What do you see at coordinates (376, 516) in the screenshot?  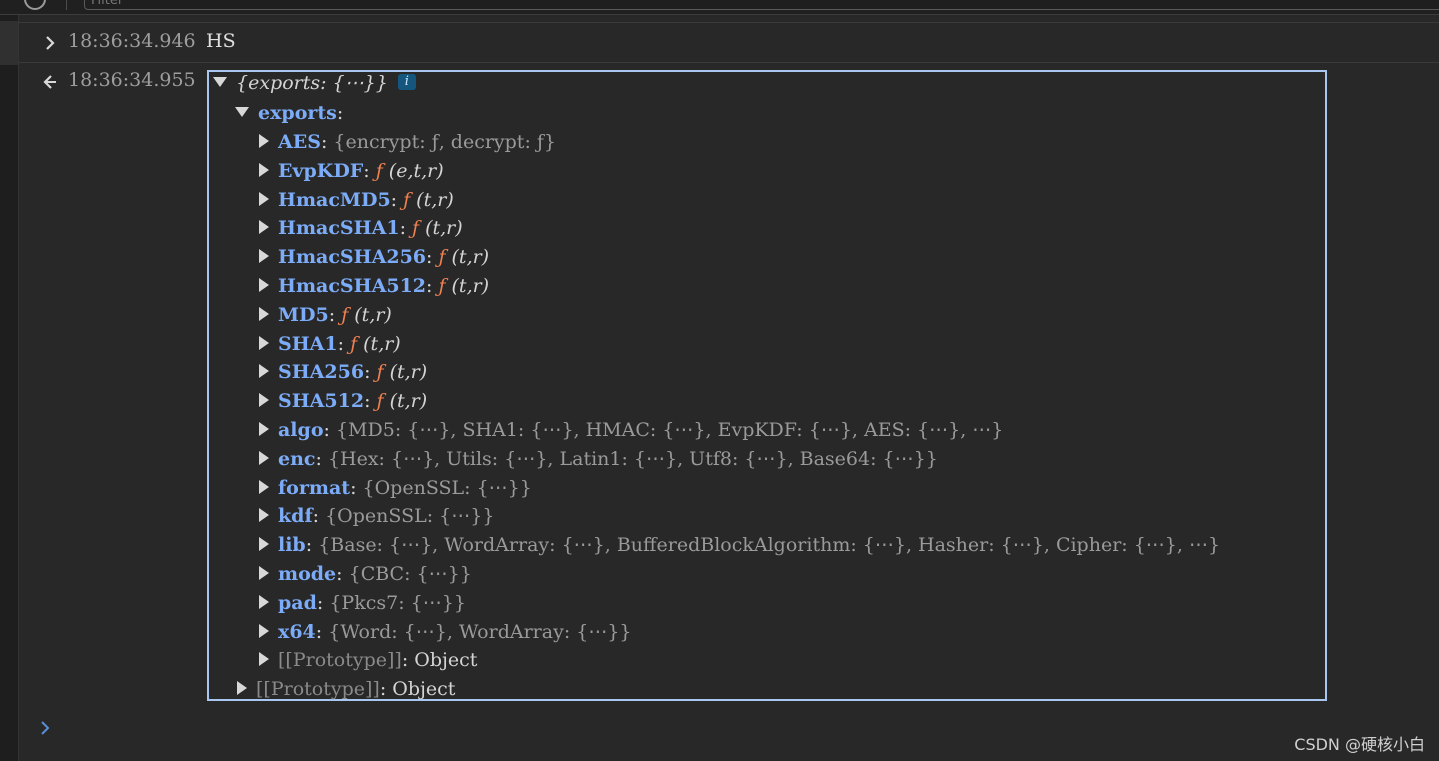 I see `property-row: kdf: {OpenSSL: {⋯}}` at bounding box center [376, 516].